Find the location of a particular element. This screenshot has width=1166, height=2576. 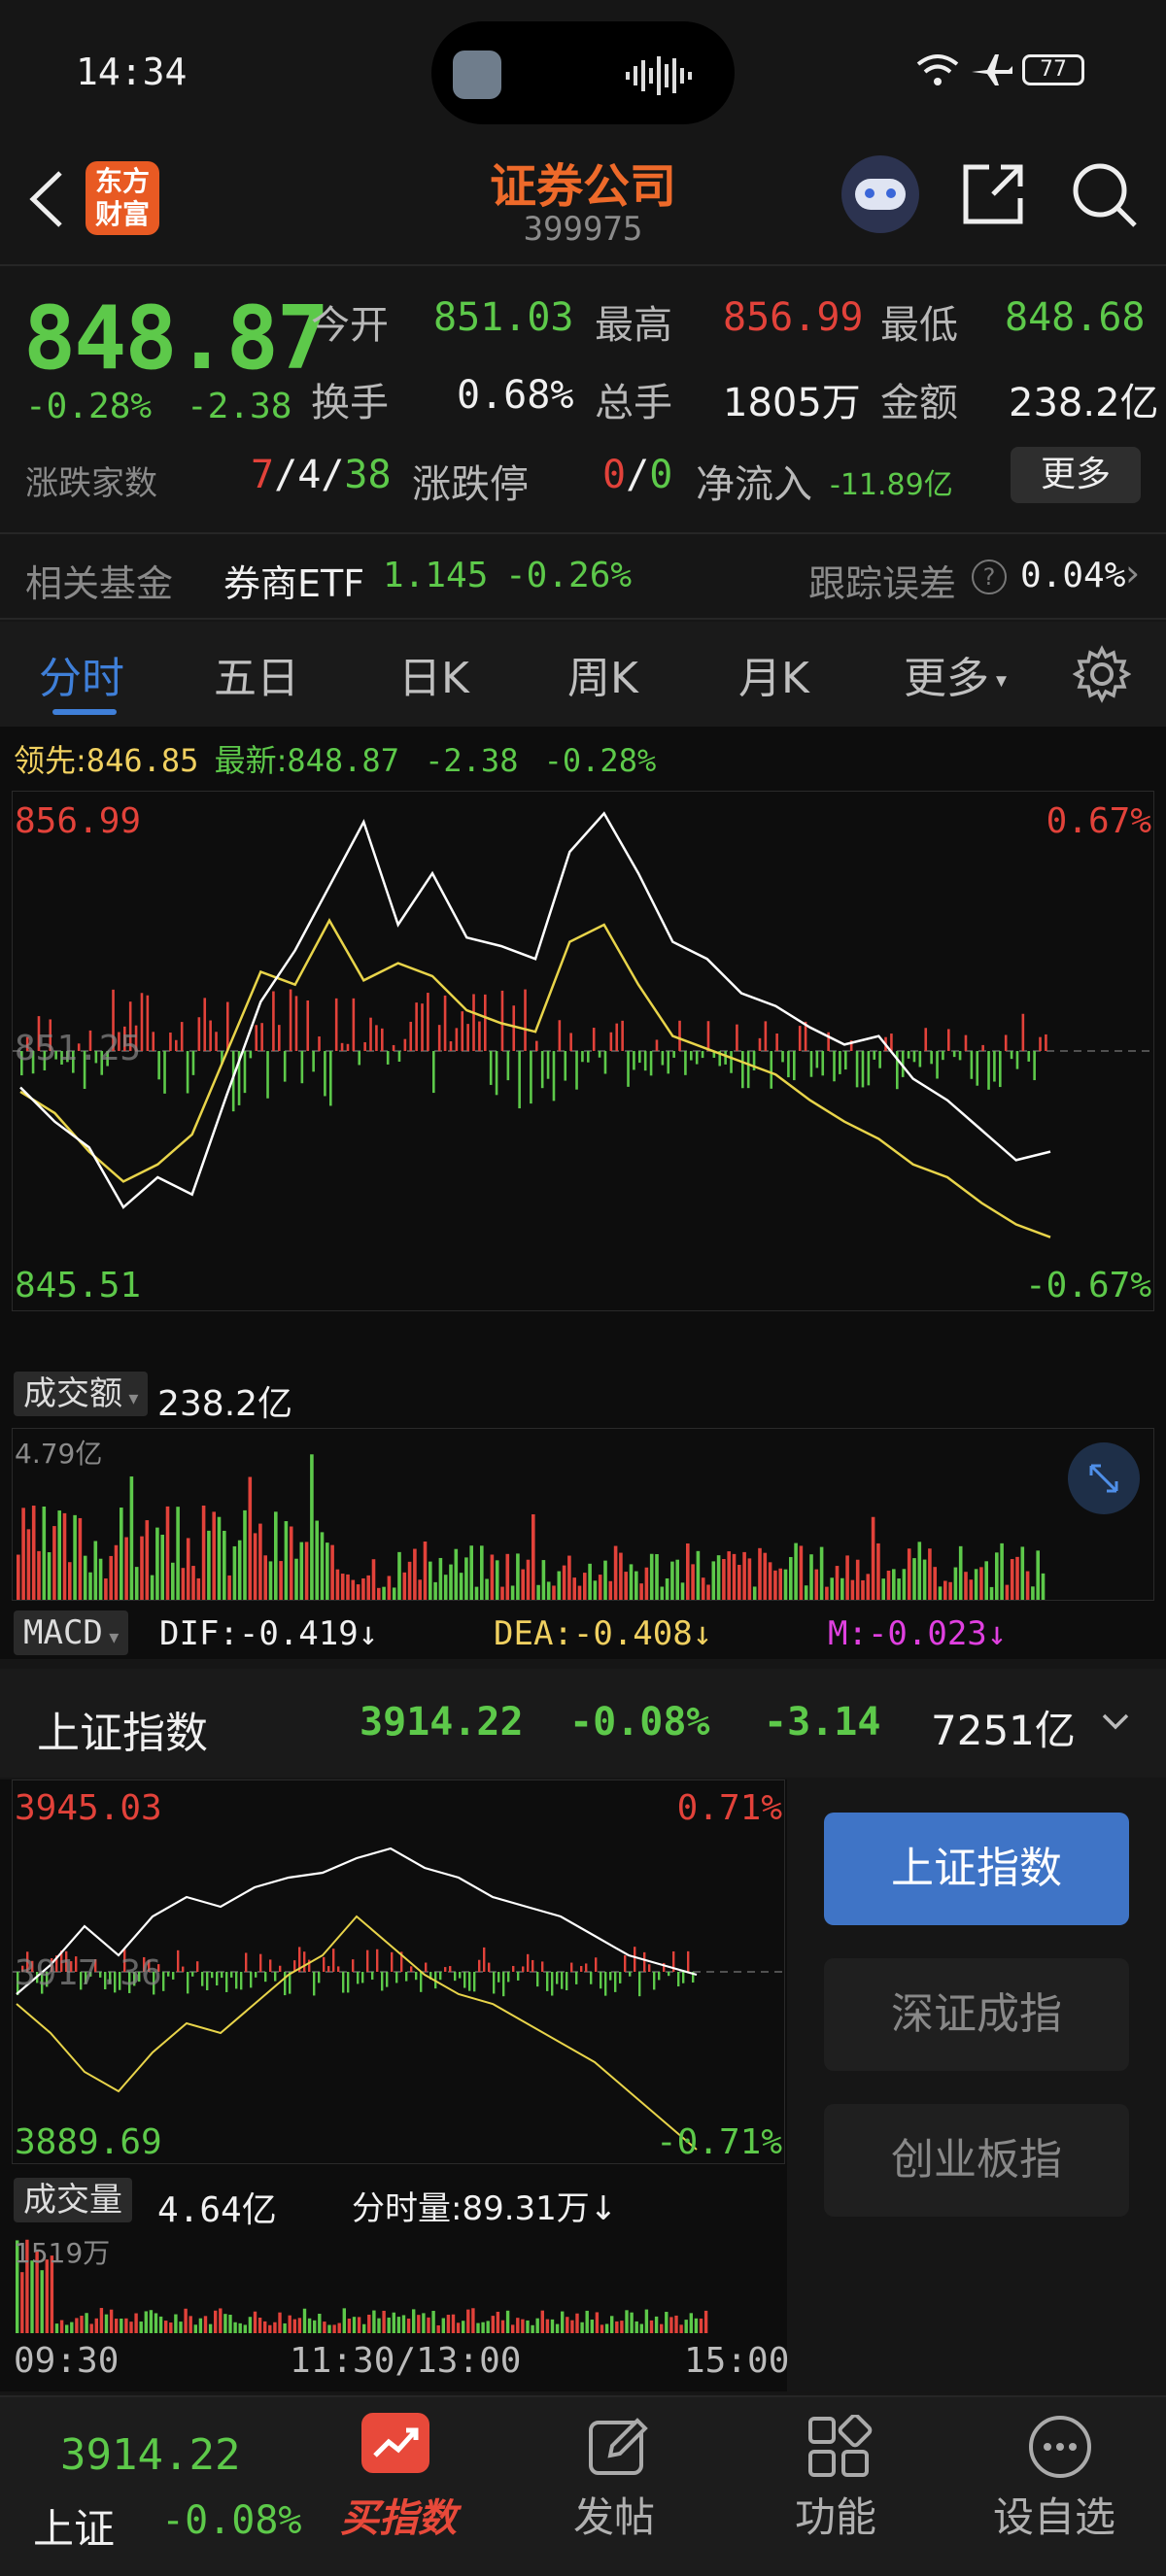

edit-icon is located at coordinates (618, 2446).